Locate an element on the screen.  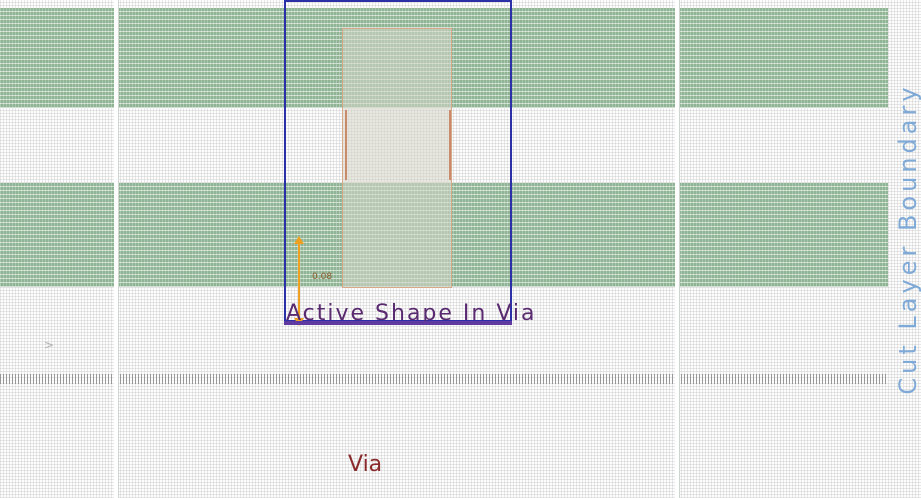
side-caption: Cut Layer Boundary is located at coordinates (904, 249).